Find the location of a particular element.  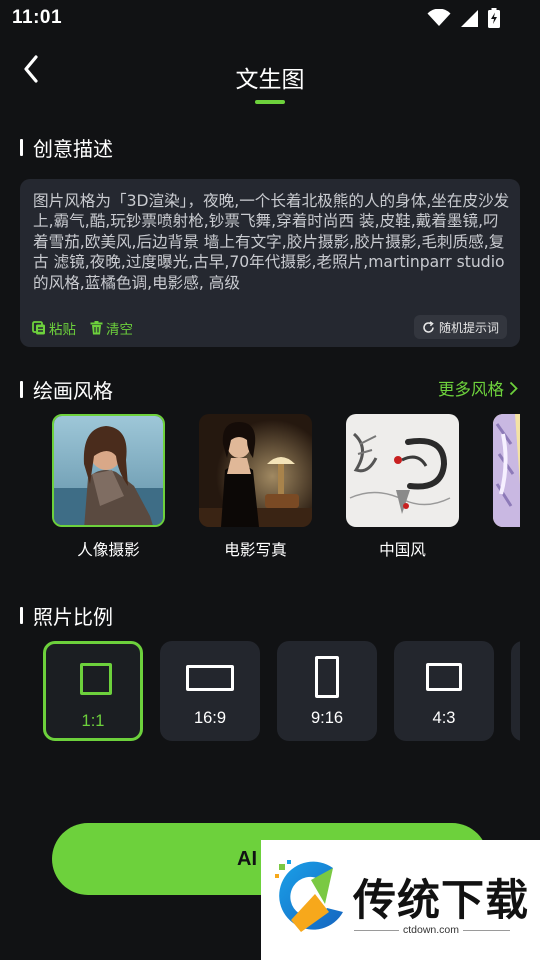

ratio-label: 1:1 is located at coordinates (93, 721).